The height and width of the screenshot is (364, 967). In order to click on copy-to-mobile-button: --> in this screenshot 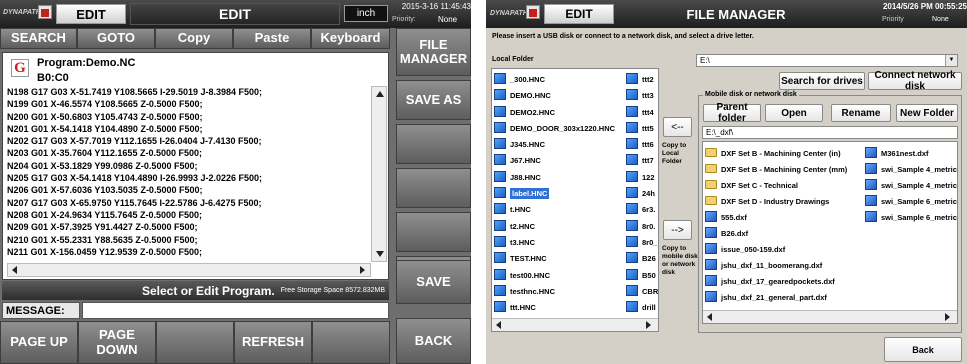, I will do `click(677, 230)`.